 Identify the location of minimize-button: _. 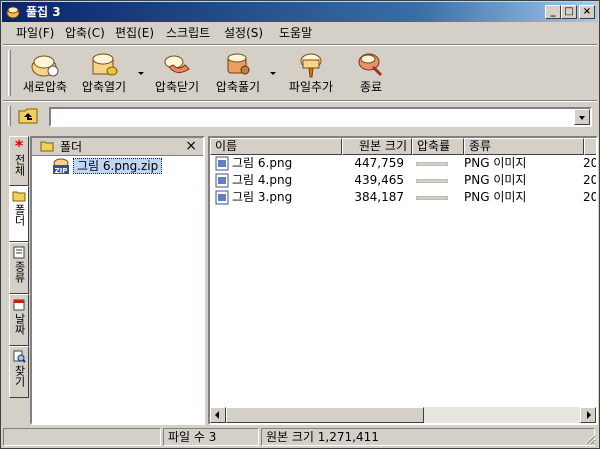
(553, 12).